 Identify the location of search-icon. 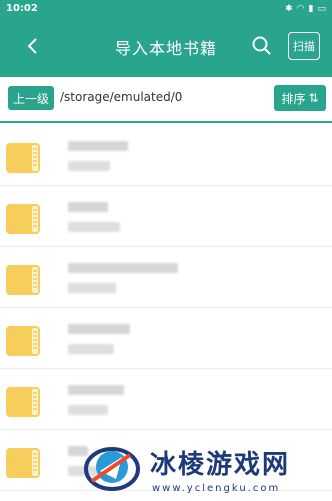
(261, 45).